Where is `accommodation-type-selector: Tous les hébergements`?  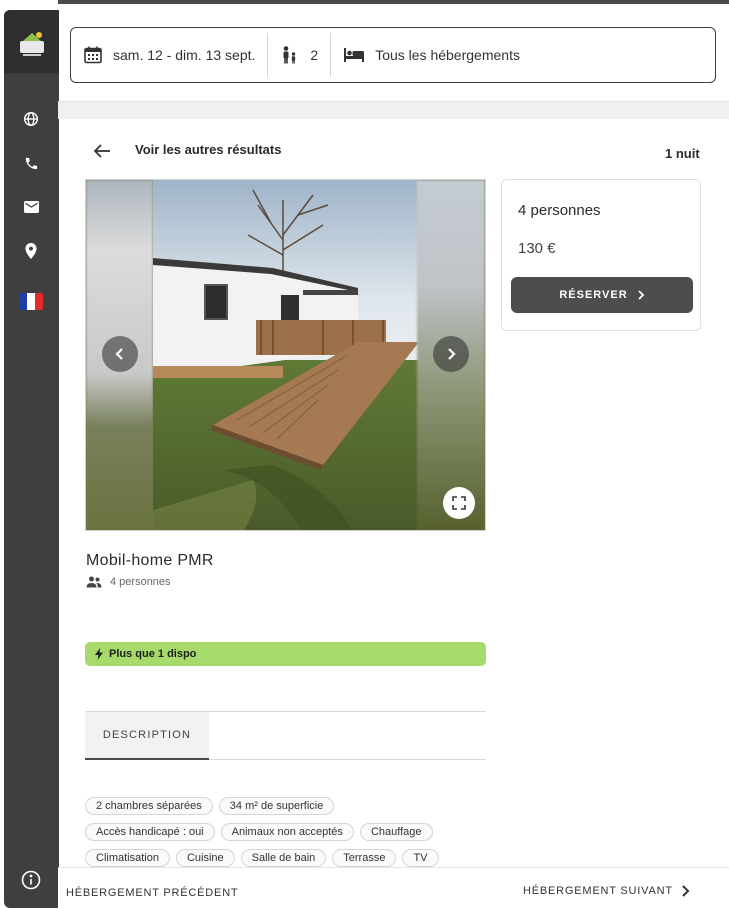 accommodation-type-selector: Tous les hébergements is located at coordinates (431, 55).